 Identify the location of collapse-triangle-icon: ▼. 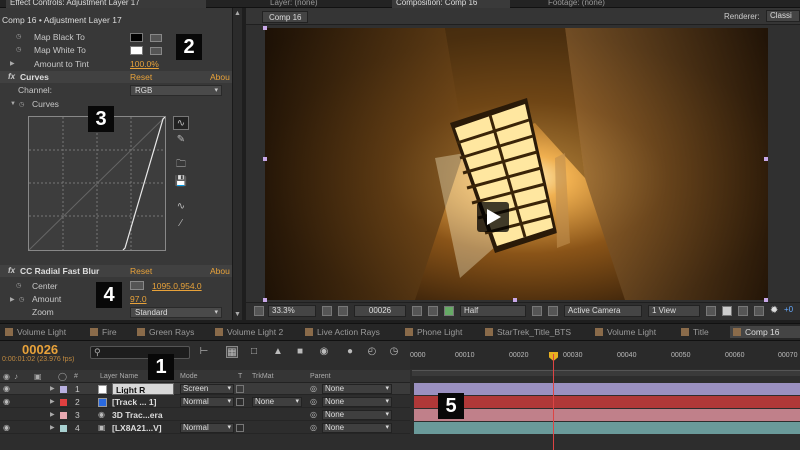
(13, 104).